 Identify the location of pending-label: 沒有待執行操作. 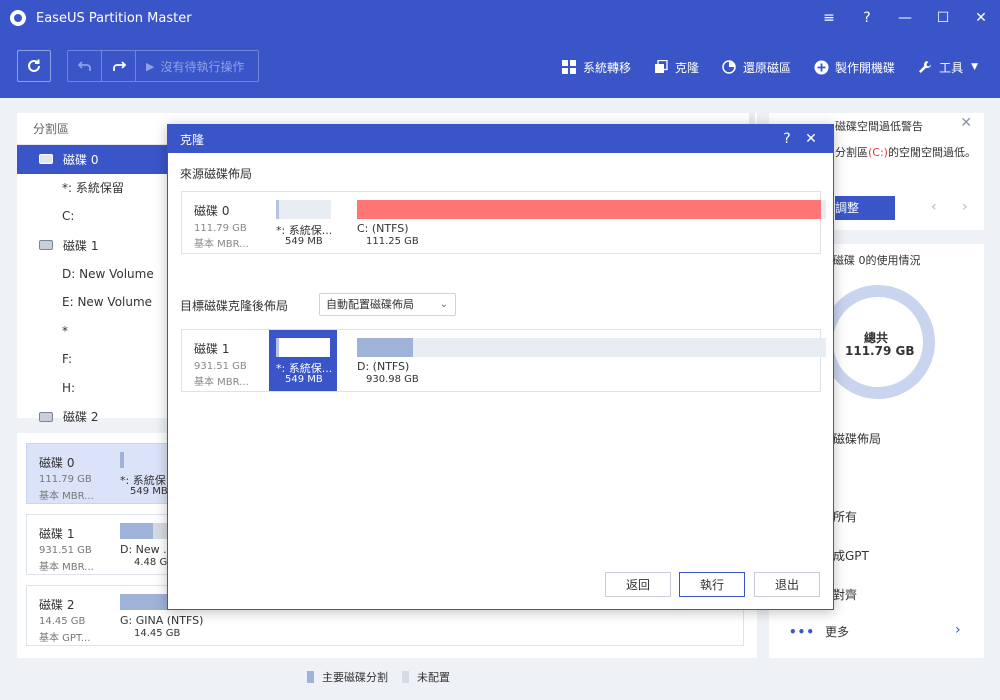
(202, 66).